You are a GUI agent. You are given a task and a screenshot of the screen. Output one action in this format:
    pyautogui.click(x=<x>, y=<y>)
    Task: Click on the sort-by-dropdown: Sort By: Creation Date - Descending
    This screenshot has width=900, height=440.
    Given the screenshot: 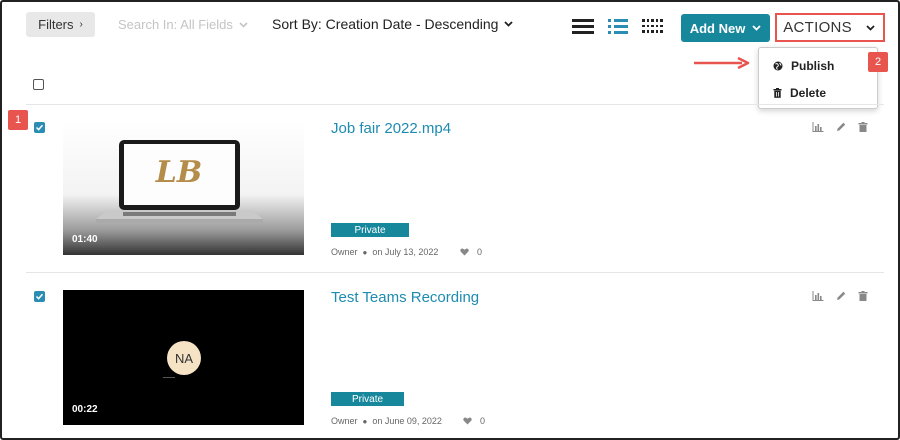 What is the action you would take?
    pyautogui.click(x=393, y=24)
    